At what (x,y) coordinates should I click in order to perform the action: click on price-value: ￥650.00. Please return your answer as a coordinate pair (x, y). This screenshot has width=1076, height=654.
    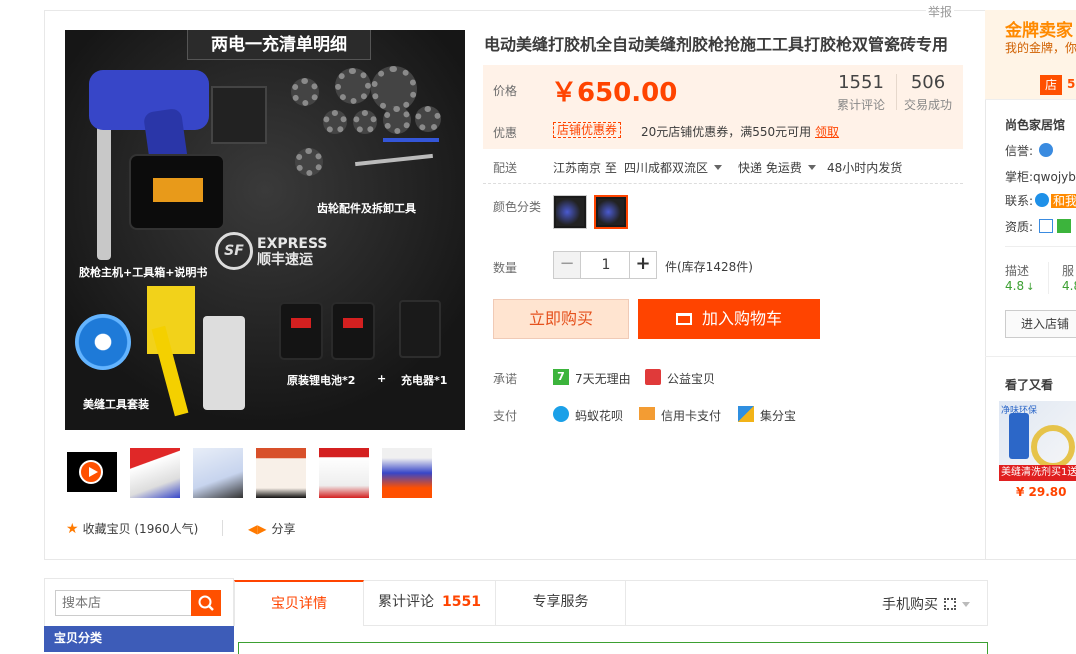
    Looking at the image, I should click on (614, 93).